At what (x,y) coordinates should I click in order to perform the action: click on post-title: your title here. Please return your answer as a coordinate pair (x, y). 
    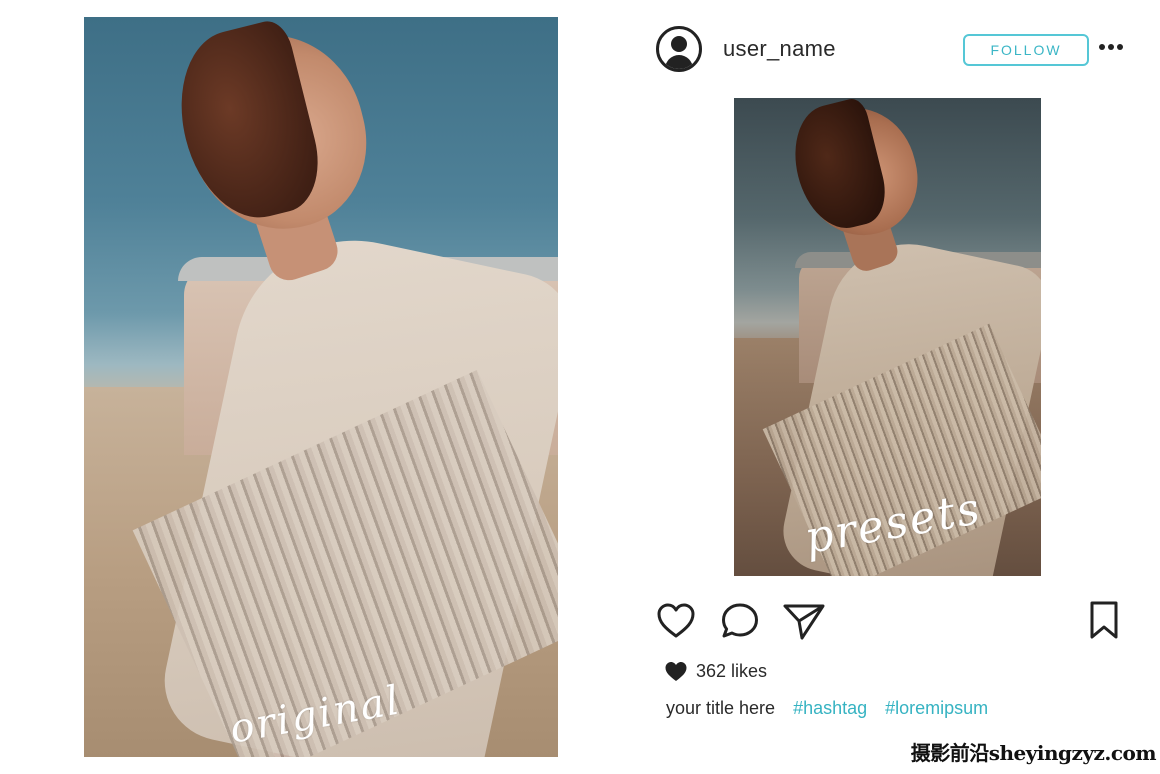
    Looking at the image, I should click on (721, 708).